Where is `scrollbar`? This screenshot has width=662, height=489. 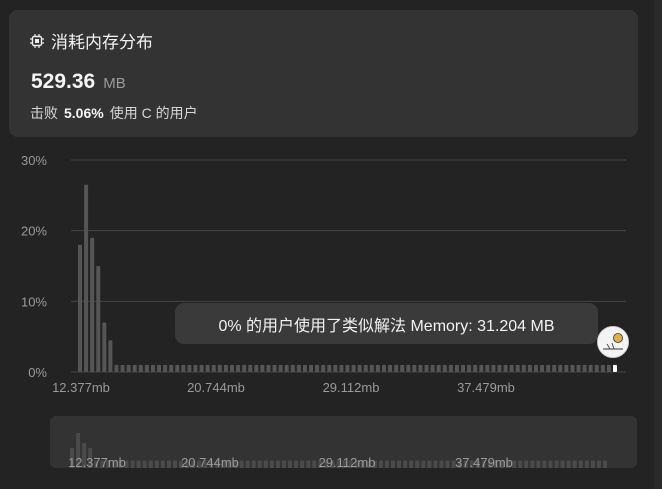 scrollbar is located at coordinates (658, 244).